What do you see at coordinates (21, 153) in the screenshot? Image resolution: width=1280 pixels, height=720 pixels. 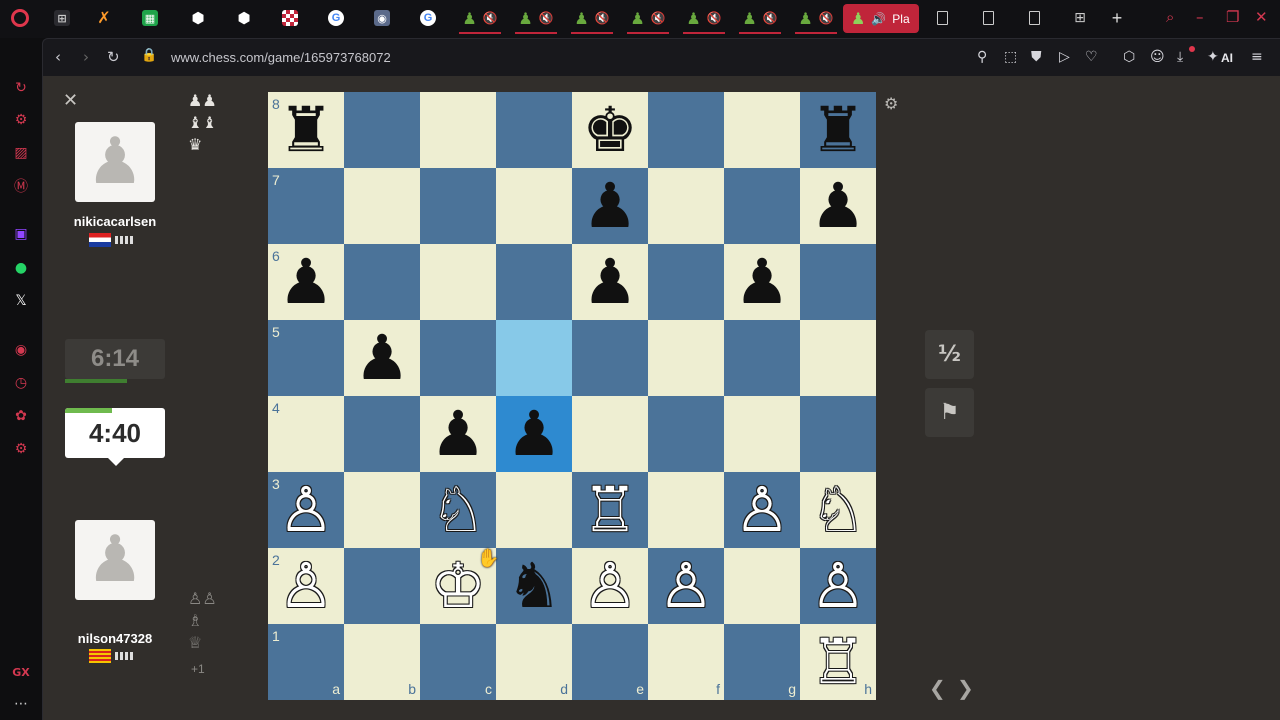 I see `stripes-icon: ▨` at bounding box center [21, 153].